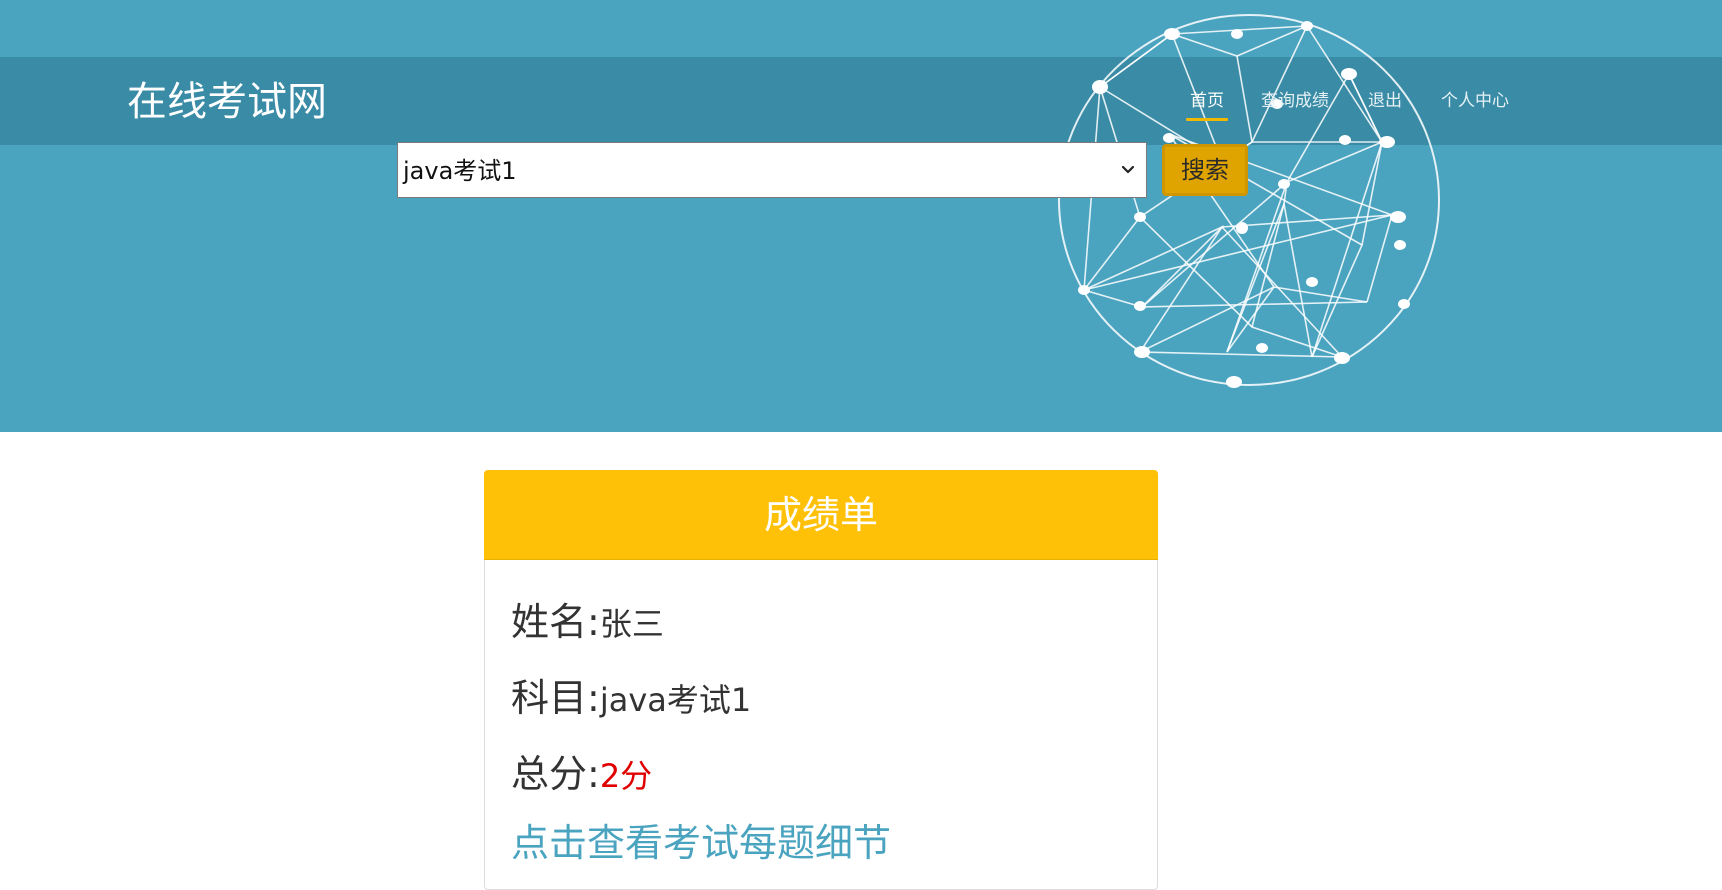 Image resolution: width=1722 pixels, height=890 pixels. What do you see at coordinates (626, 776) in the screenshot?
I see `total-score-value: 2分` at bounding box center [626, 776].